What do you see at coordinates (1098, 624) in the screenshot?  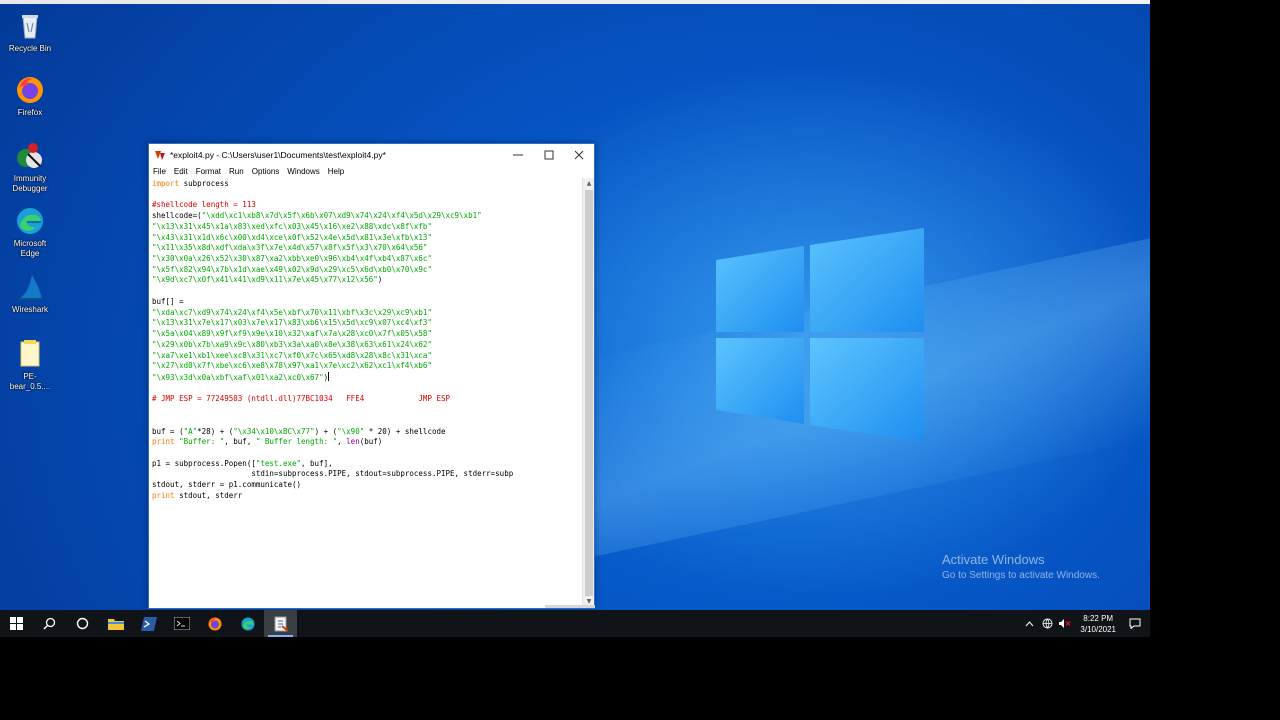 I see `taskbar-clock: 8:22 PM 3/10/2021` at bounding box center [1098, 624].